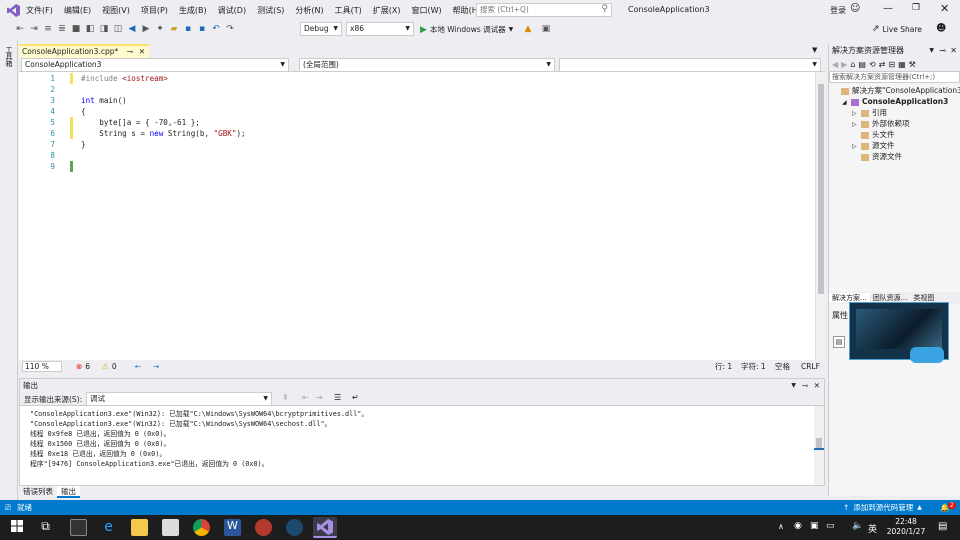 The height and width of the screenshot is (540, 960). Describe the element at coordinates (216, 29) in the screenshot. I see `undo-icon: ↶` at that location.